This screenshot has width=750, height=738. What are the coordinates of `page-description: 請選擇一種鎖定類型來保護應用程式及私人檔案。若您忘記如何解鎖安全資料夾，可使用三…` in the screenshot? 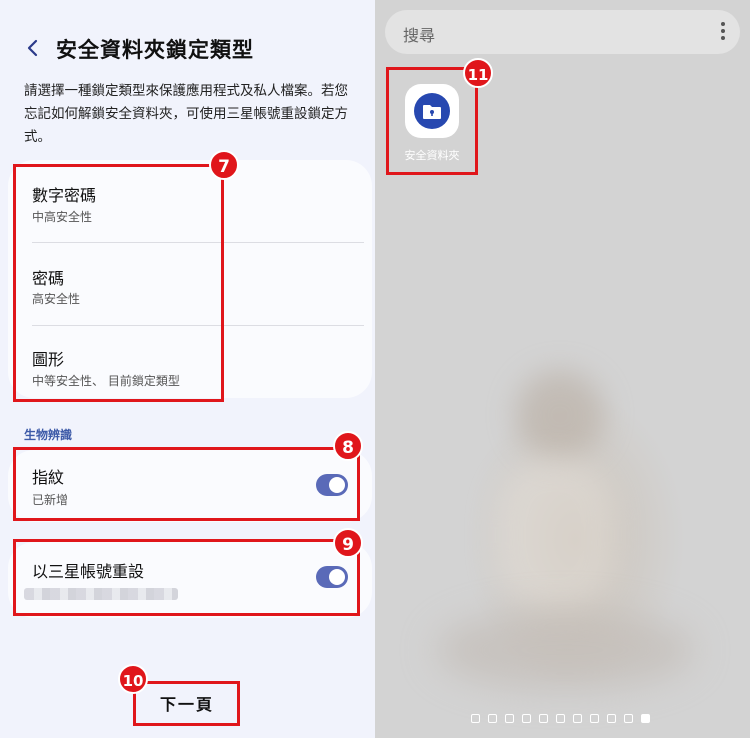 It's located at (186, 114).